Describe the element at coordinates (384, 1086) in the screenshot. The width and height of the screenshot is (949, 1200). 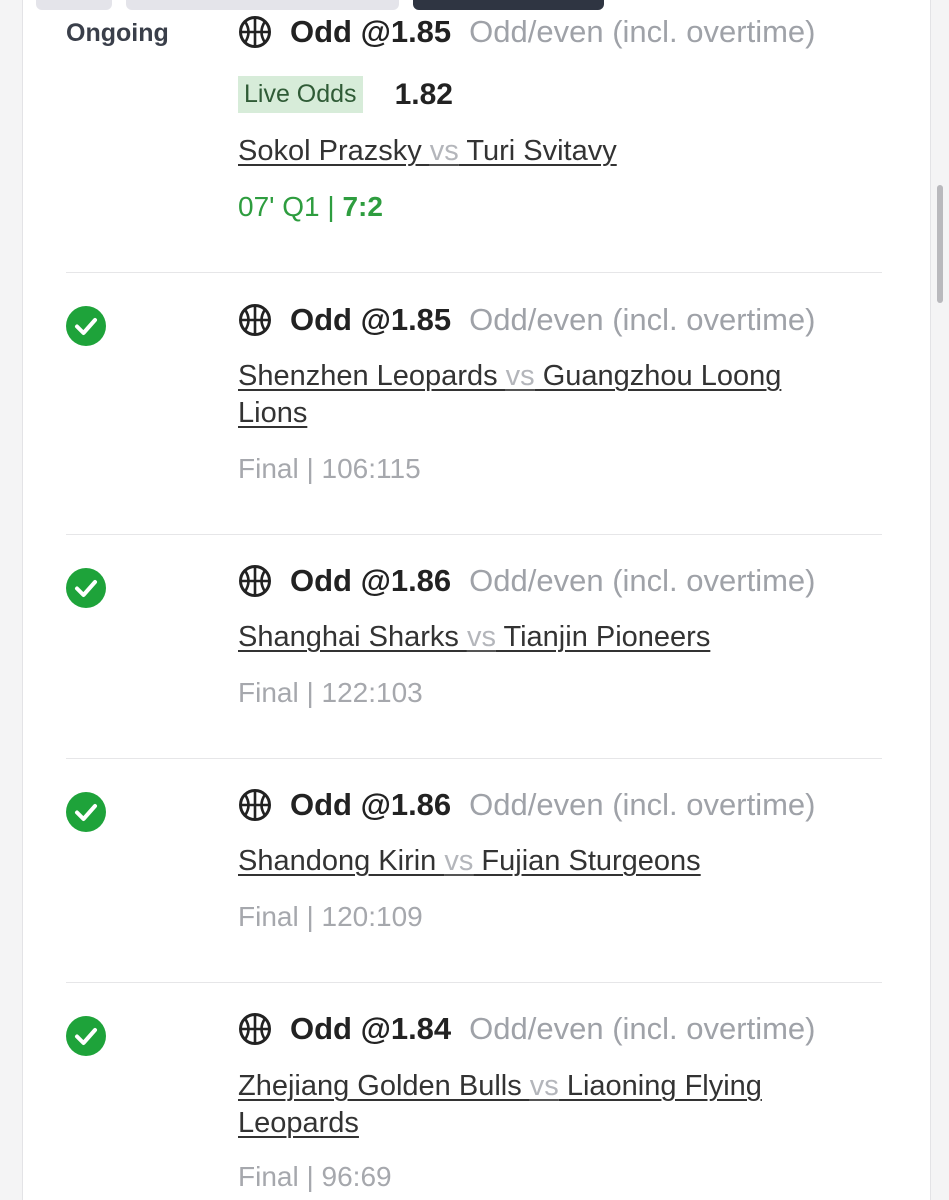
I see `home-team: Zhejiang Golden Bulls` at that location.